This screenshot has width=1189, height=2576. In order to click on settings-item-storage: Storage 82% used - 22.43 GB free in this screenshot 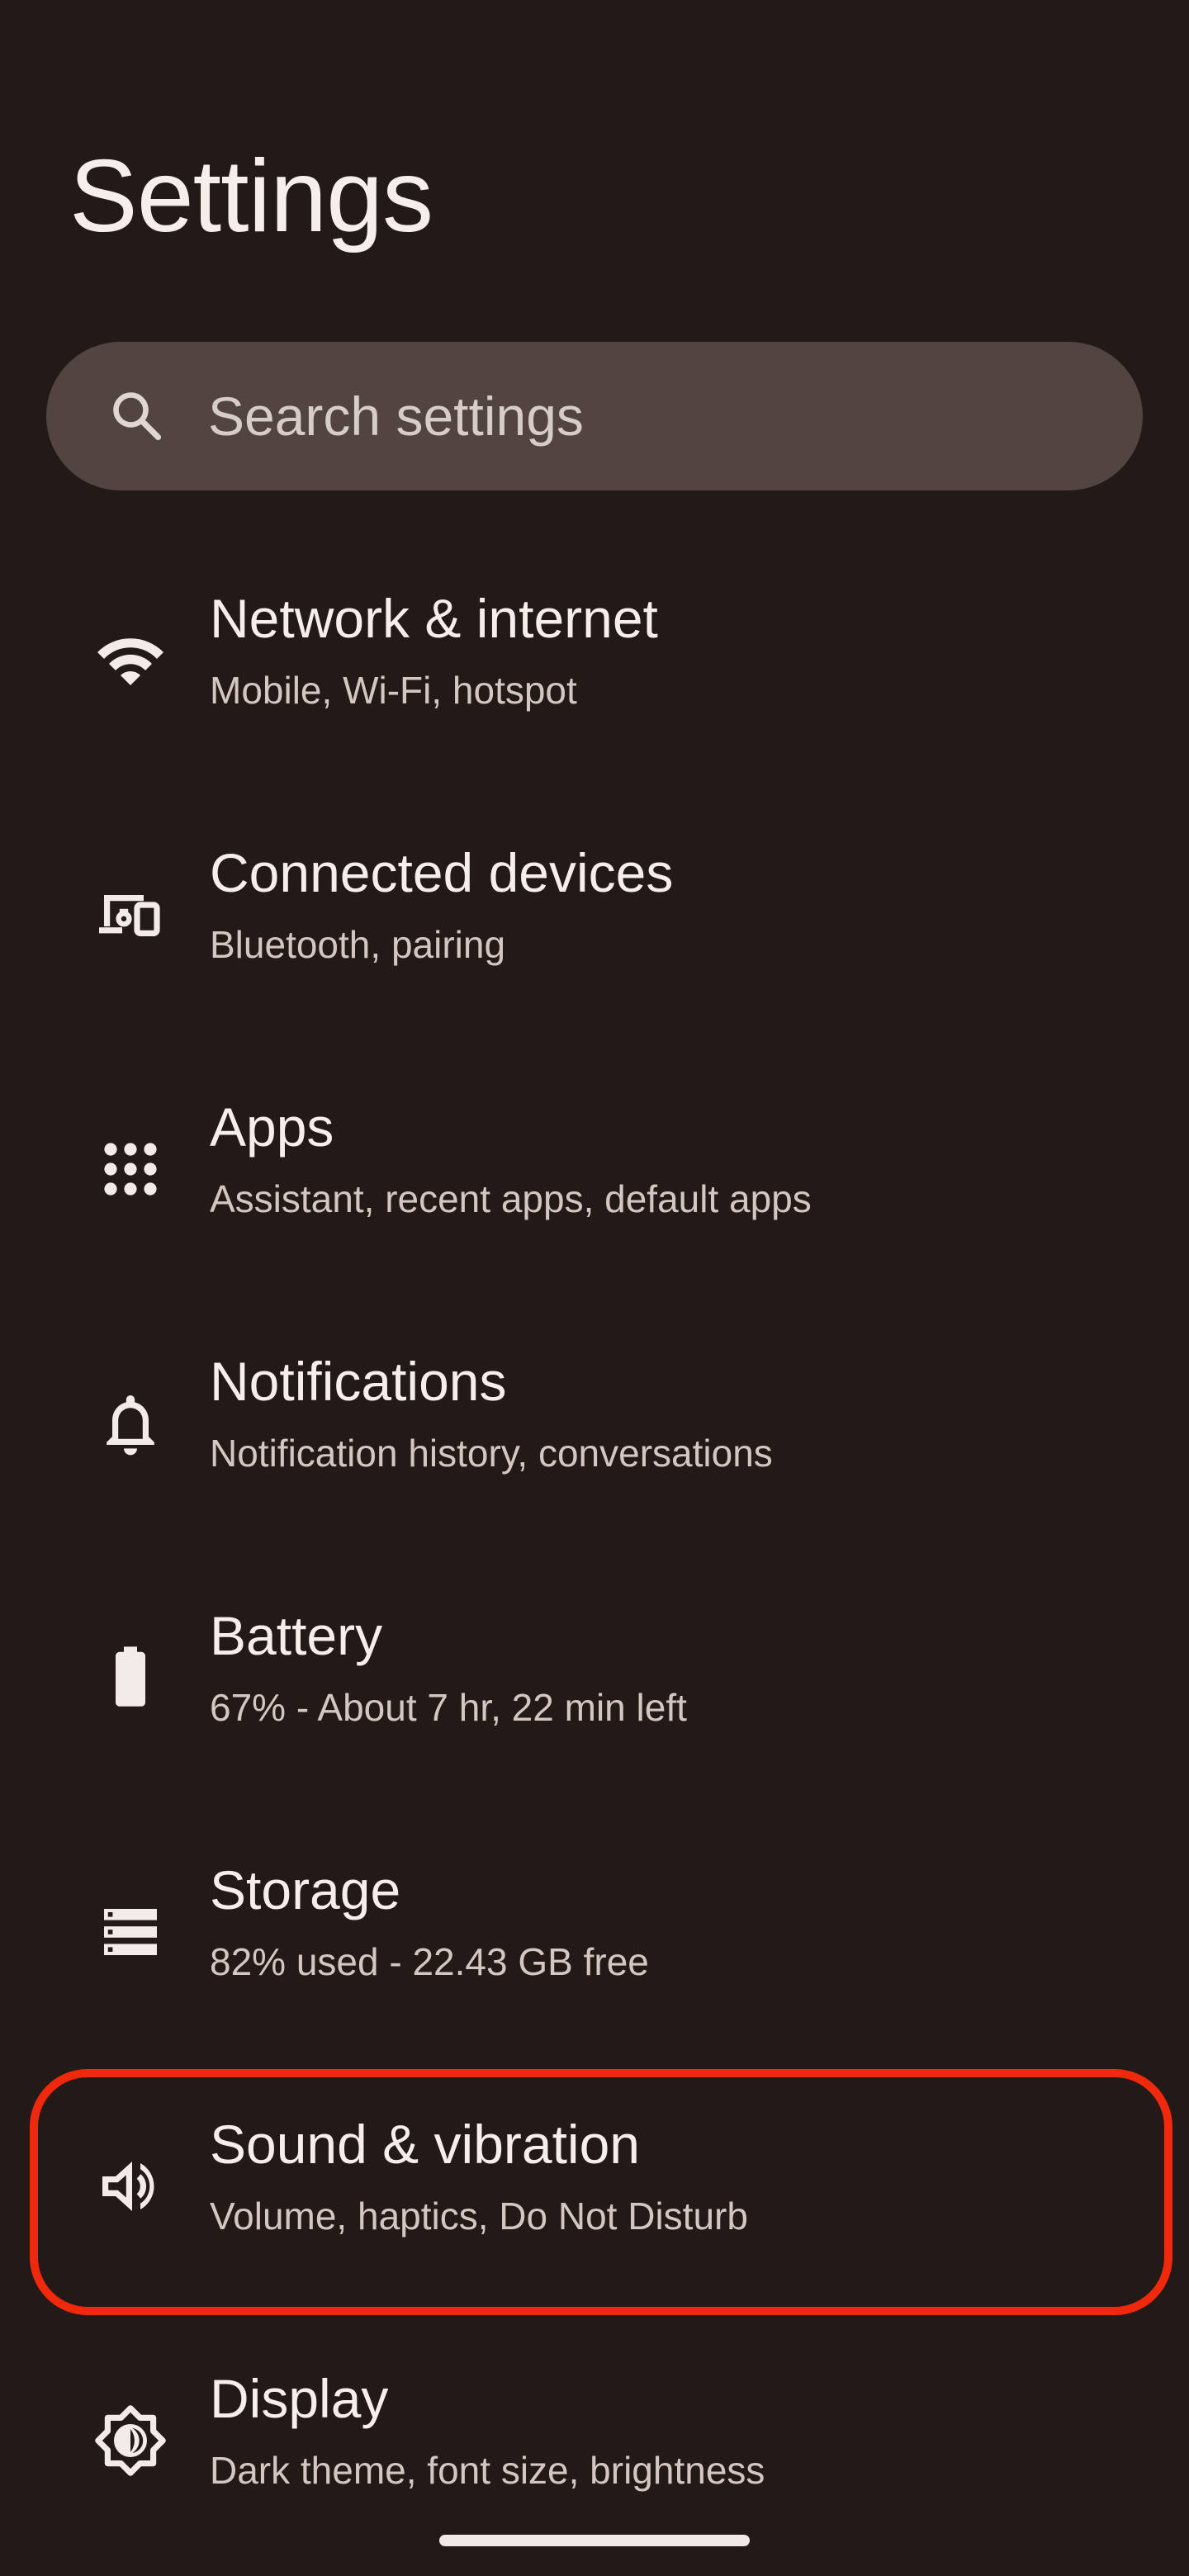, I will do `click(594, 1937)`.